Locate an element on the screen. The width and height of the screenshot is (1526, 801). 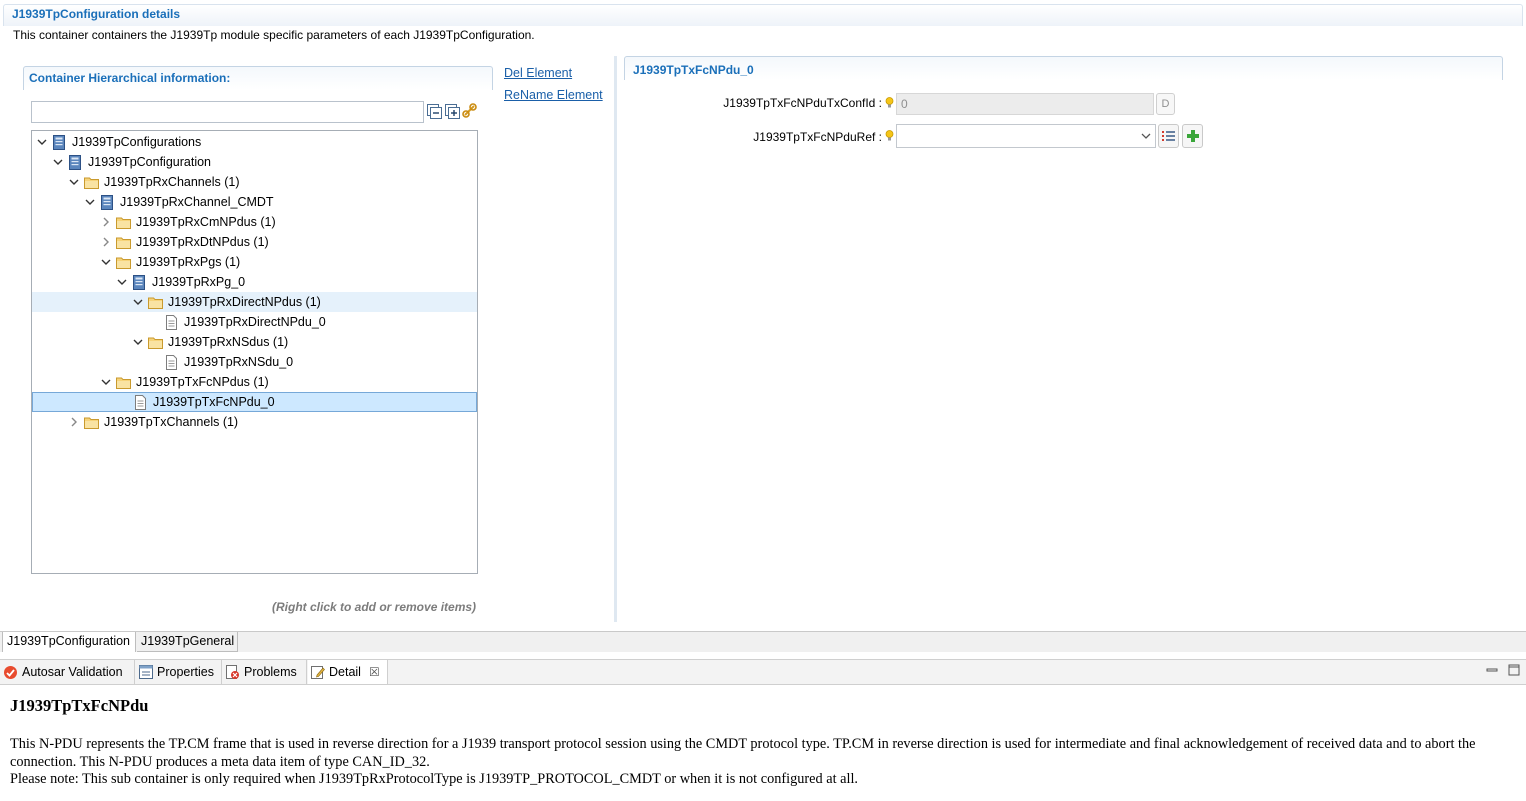
expand-all-icon is located at coordinates (452, 111).